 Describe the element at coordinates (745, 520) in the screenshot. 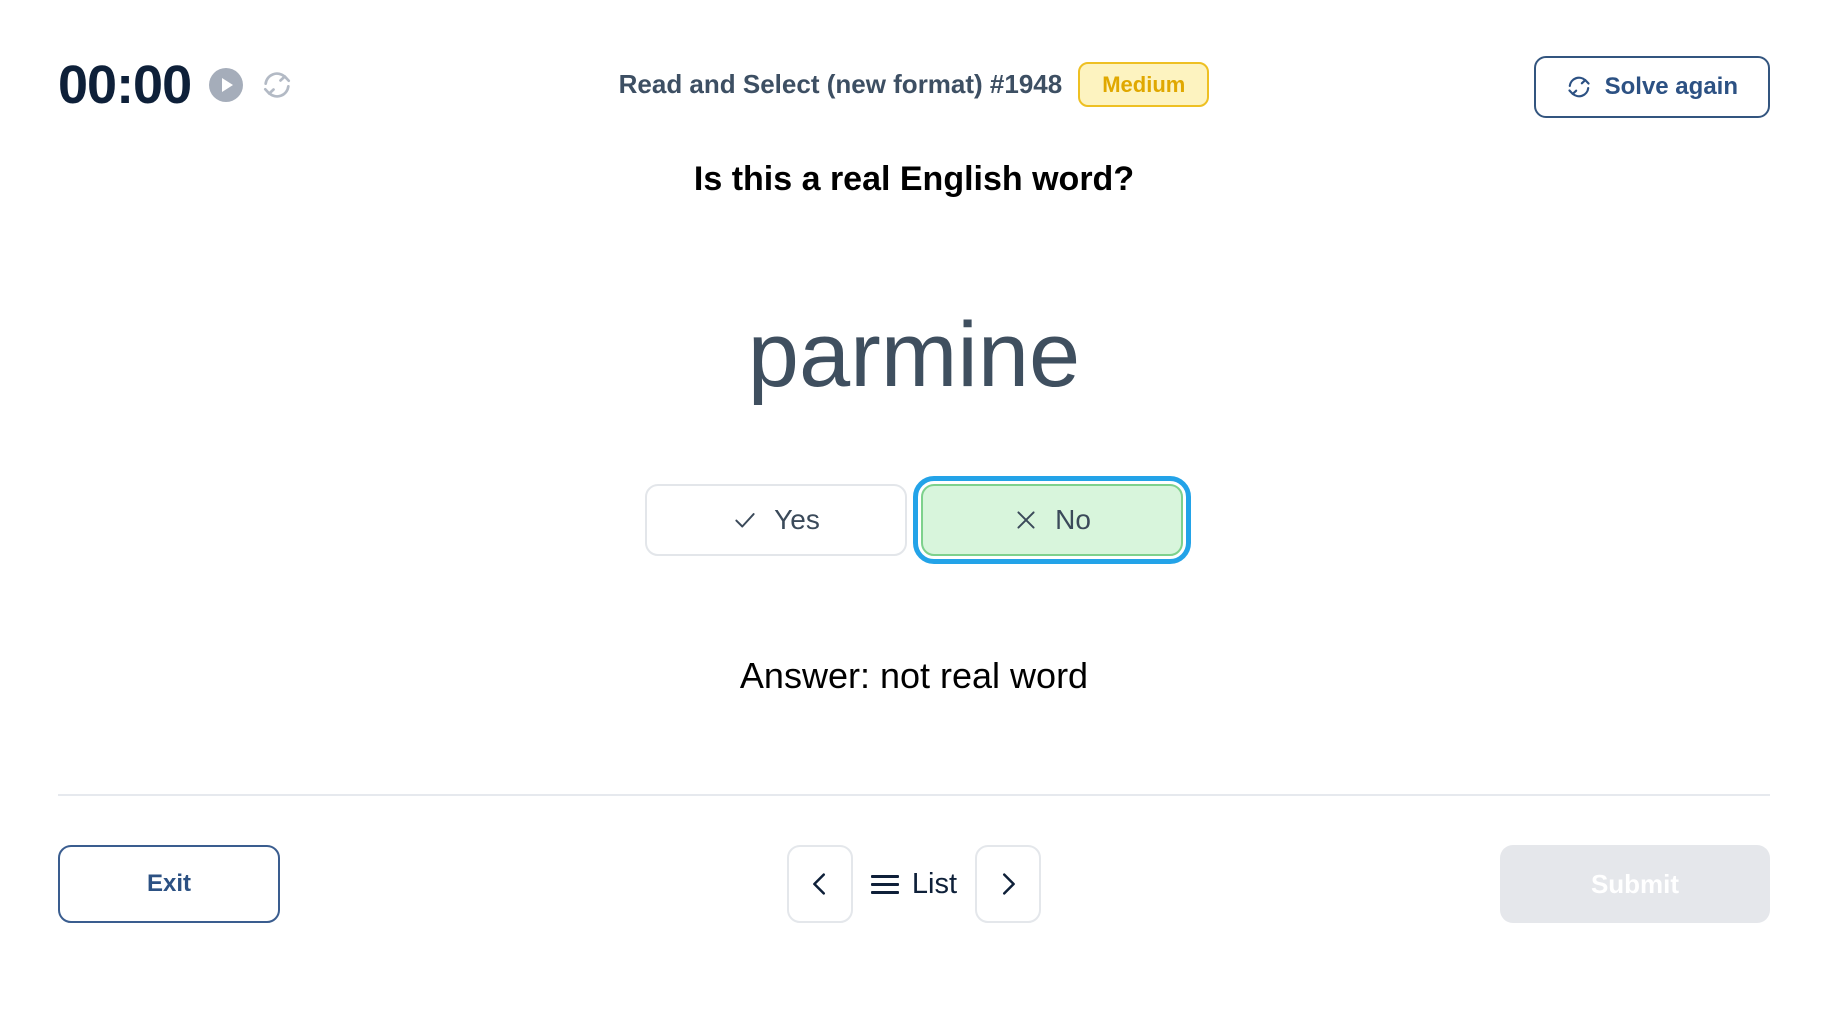

I see `check-icon` at that location.